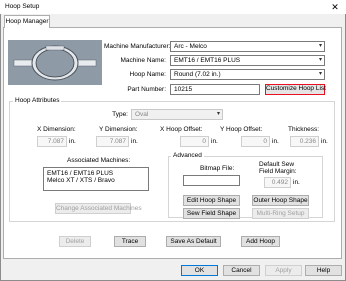 Image resolution: width=346 pixels, height=281 pixels. Describe the element at coordinates (99, 160) in the screenshot. I see `associated-machines-label: Associated Machines:` at that location.